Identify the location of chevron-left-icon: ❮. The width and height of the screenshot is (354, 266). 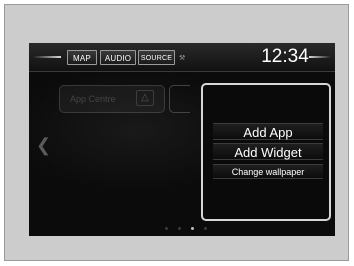
(43, 145).